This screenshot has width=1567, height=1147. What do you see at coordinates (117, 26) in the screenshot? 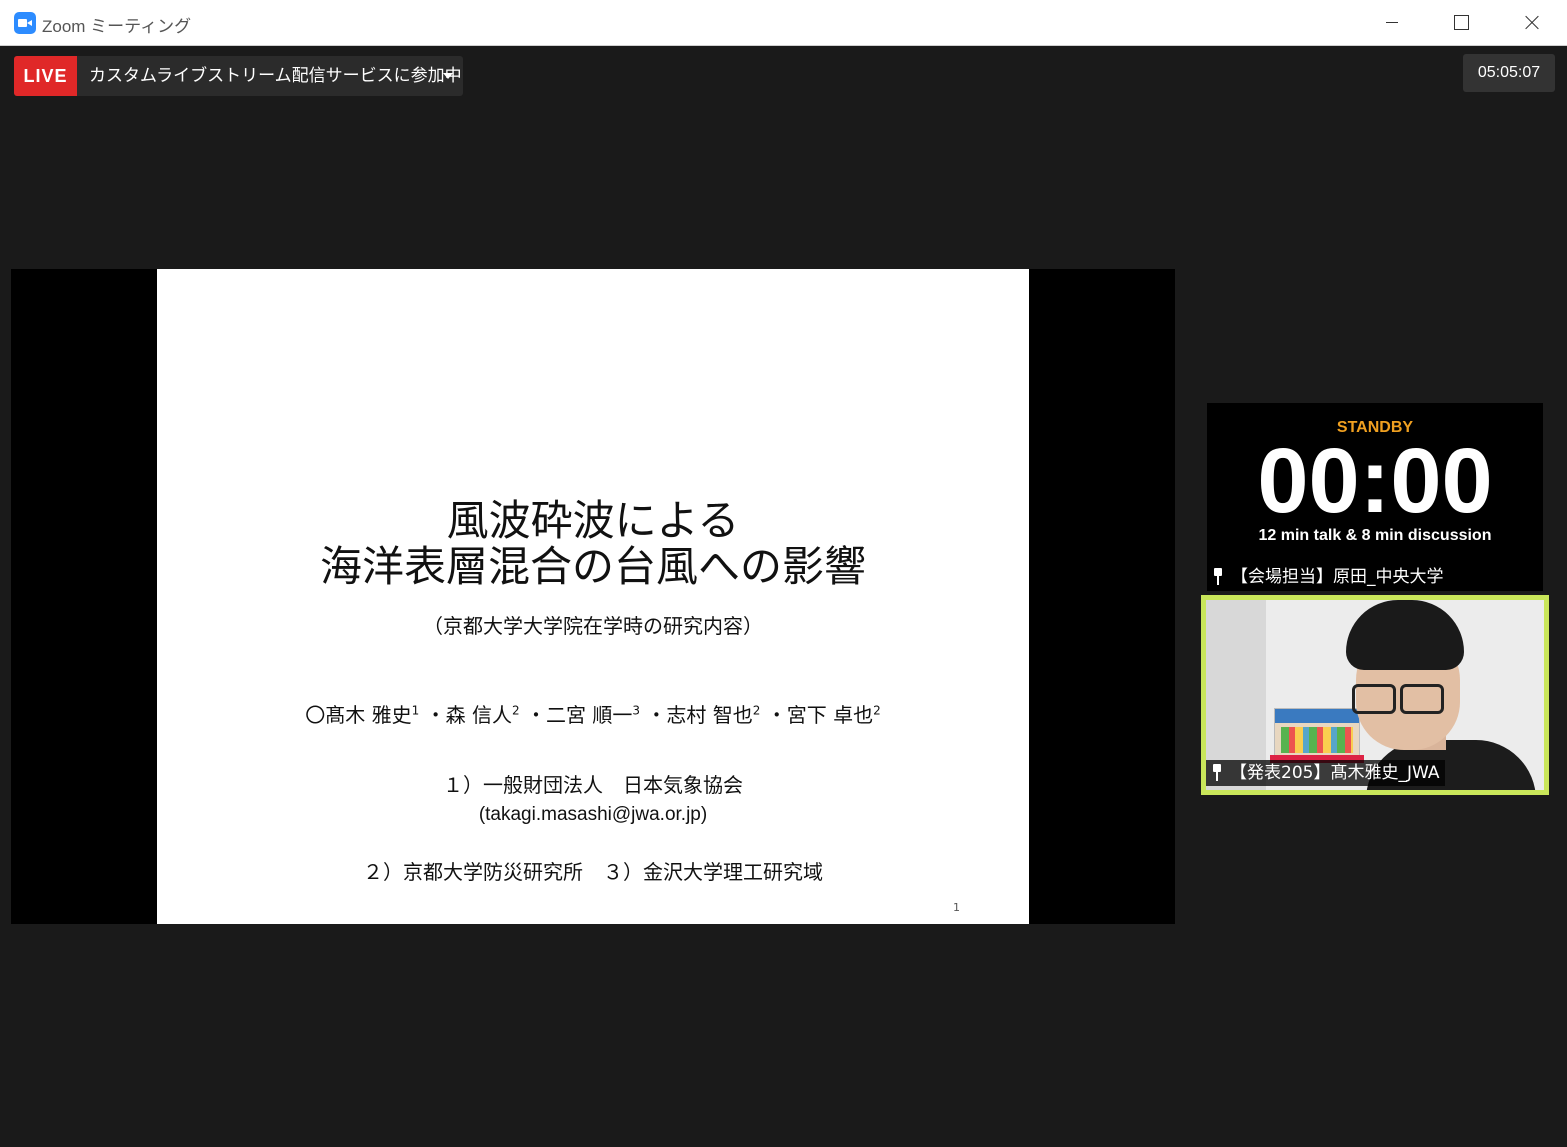
I see `window-title: Zoom ミーティング` at bounding box center [117, 26].